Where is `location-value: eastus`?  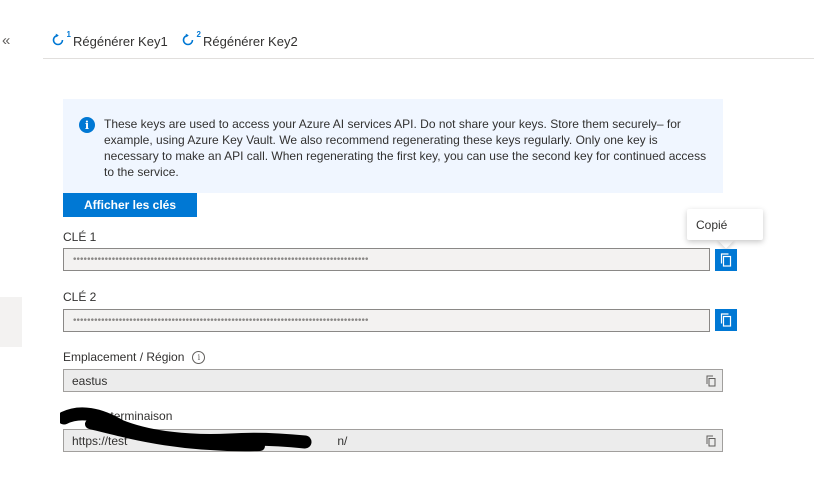 location-value: eastus is located at coordinates (90, 380).